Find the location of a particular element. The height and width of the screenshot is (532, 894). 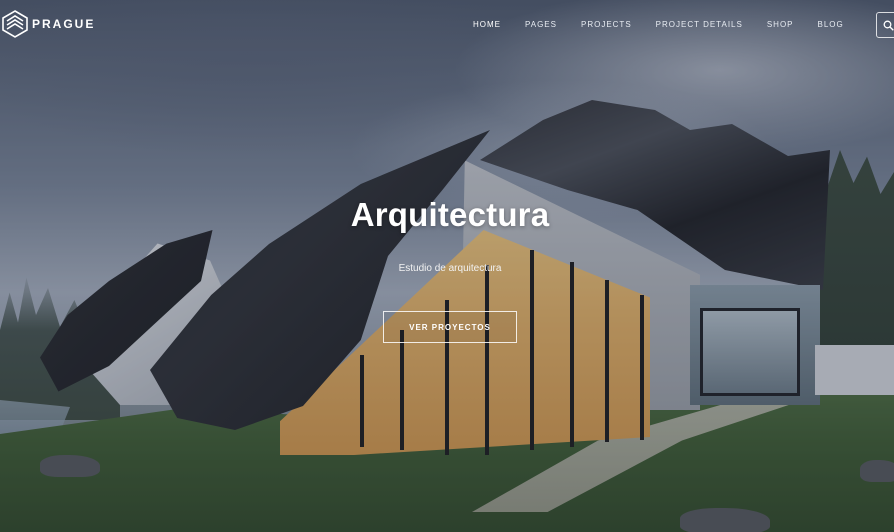

hero-subtitle: Estudio de arquitectura is located at coordinates (450, 268).